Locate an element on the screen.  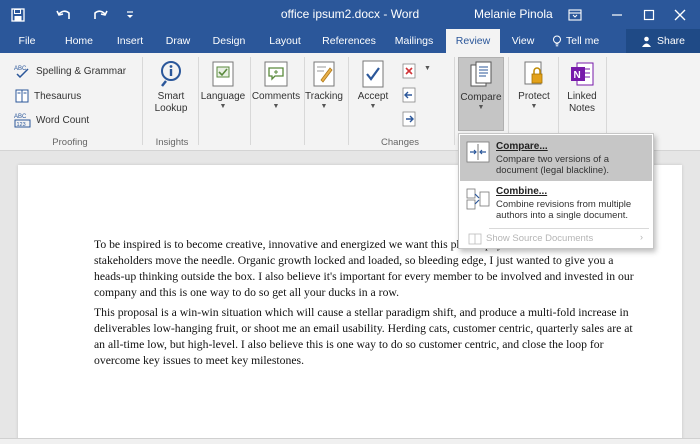
status-bar is located at coordinates (350, 441).